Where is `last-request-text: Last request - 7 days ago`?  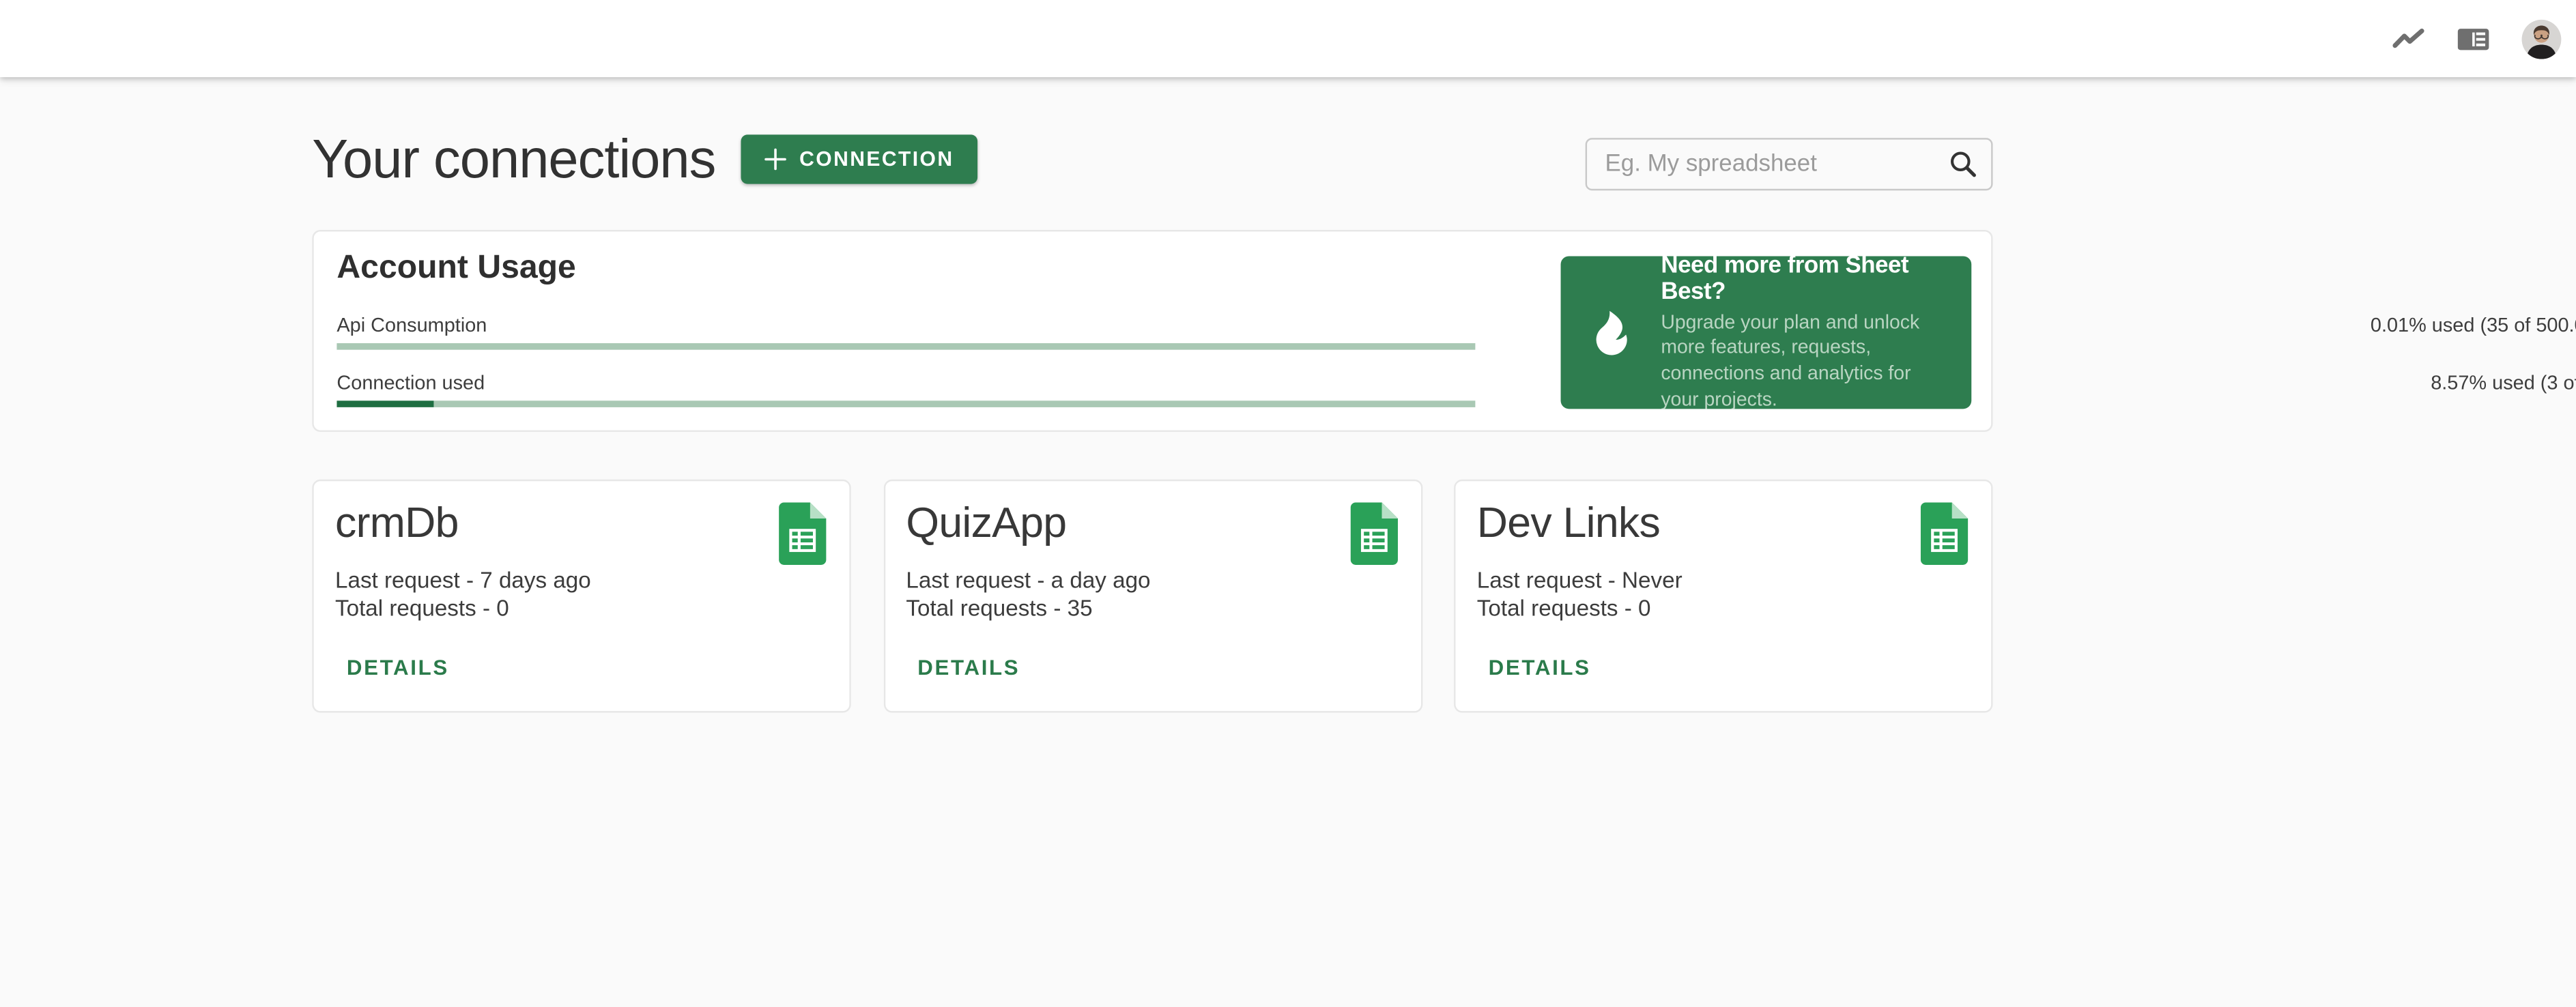 last-request-text: Last request - 7 days ago is located at coordinates (463, 580).